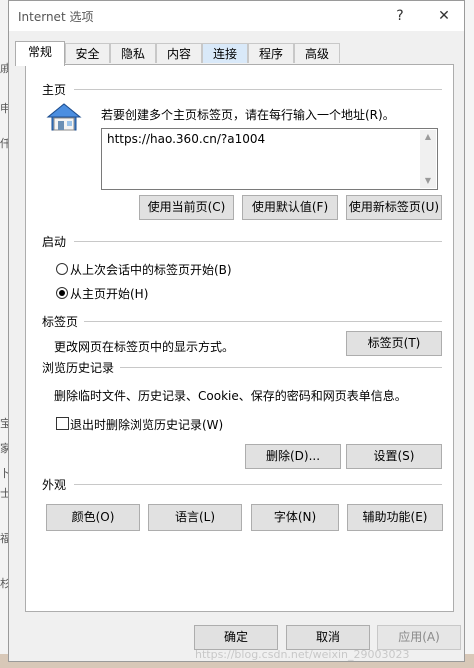  What do you see at coordinates (151, 269) in the screenshot?
I see `startup-last-session-label: 从上次会话中的标签页开始(B)` at bounding box center [151, 269].